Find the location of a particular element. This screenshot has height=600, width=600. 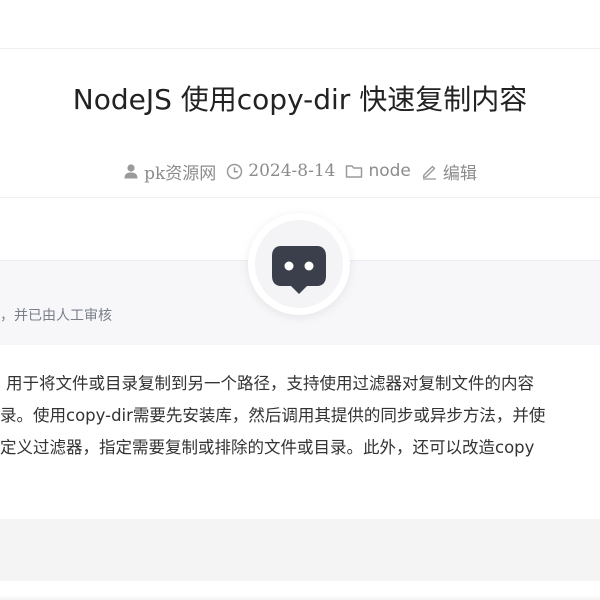

header-divider is located at coordinates (300, 48).